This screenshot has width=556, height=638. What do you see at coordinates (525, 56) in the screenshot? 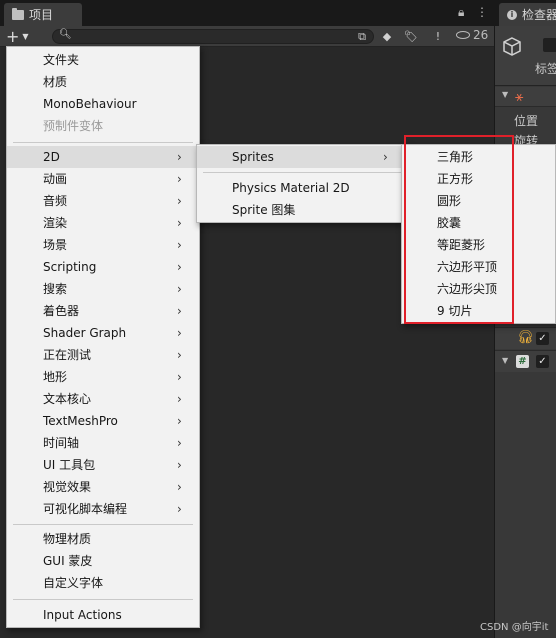
I see `gameobject-header: 标签` at bounding box center [525, 56].